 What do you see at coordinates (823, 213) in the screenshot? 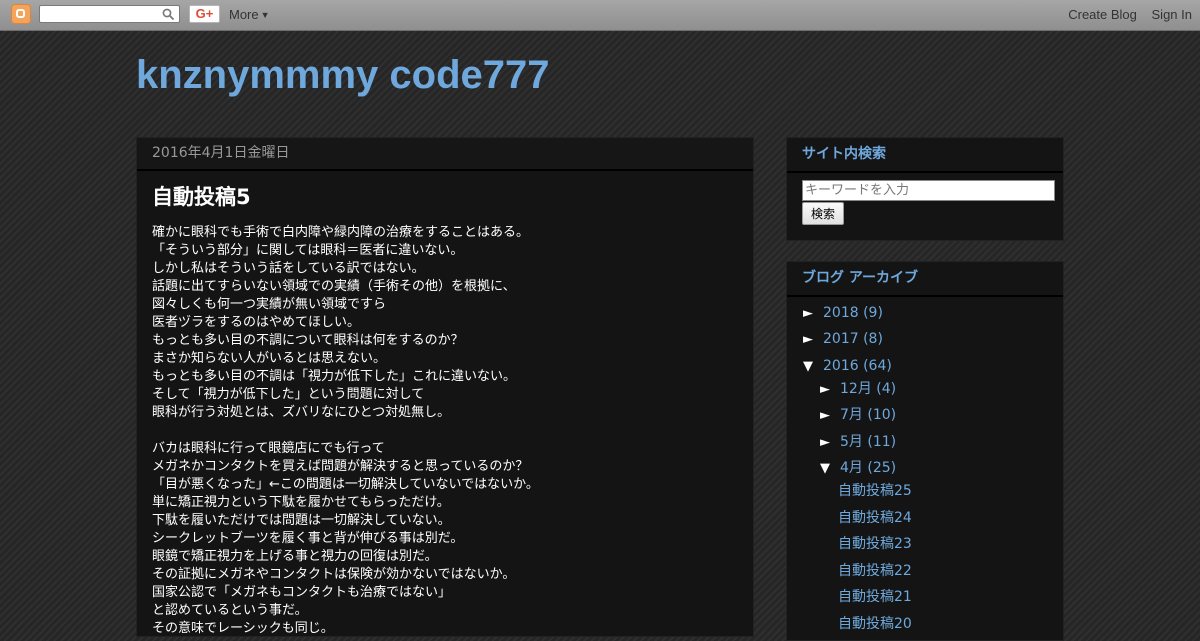
I see `search-button: 検索` at bounding box center [823, 213].